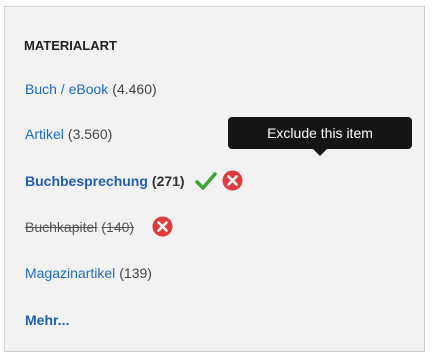  I want to click on check-icon, so click(205, 181).